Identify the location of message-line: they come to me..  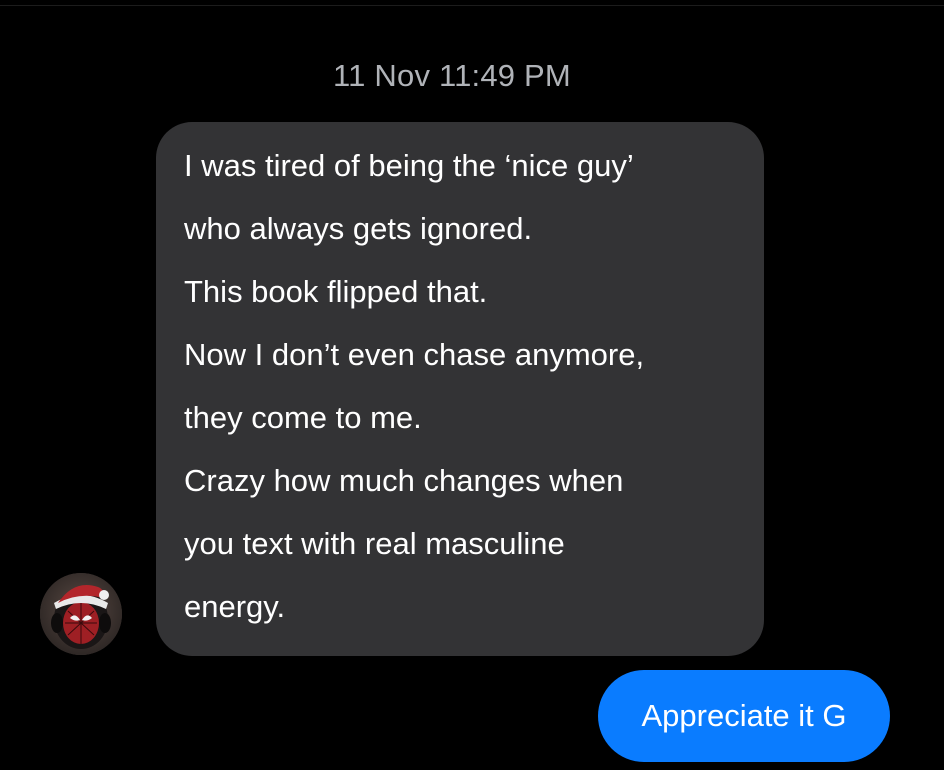
(303, 417).